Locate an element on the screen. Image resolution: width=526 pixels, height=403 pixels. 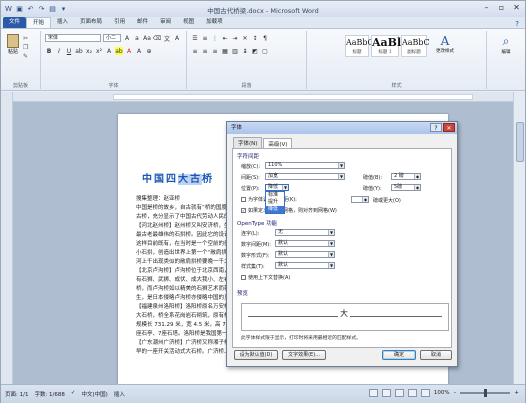
zoom-level: 100% is located at coordinates (442, 393).